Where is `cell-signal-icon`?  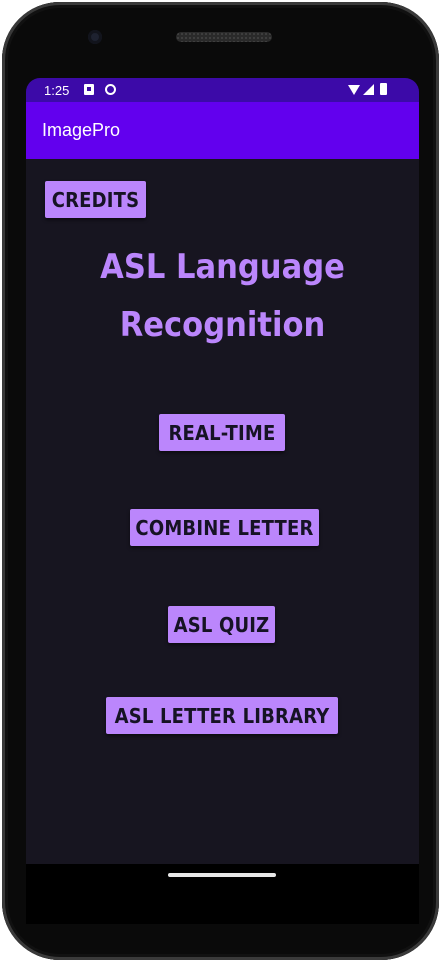 cell-signal-icon is located at coordinates (368, 89).